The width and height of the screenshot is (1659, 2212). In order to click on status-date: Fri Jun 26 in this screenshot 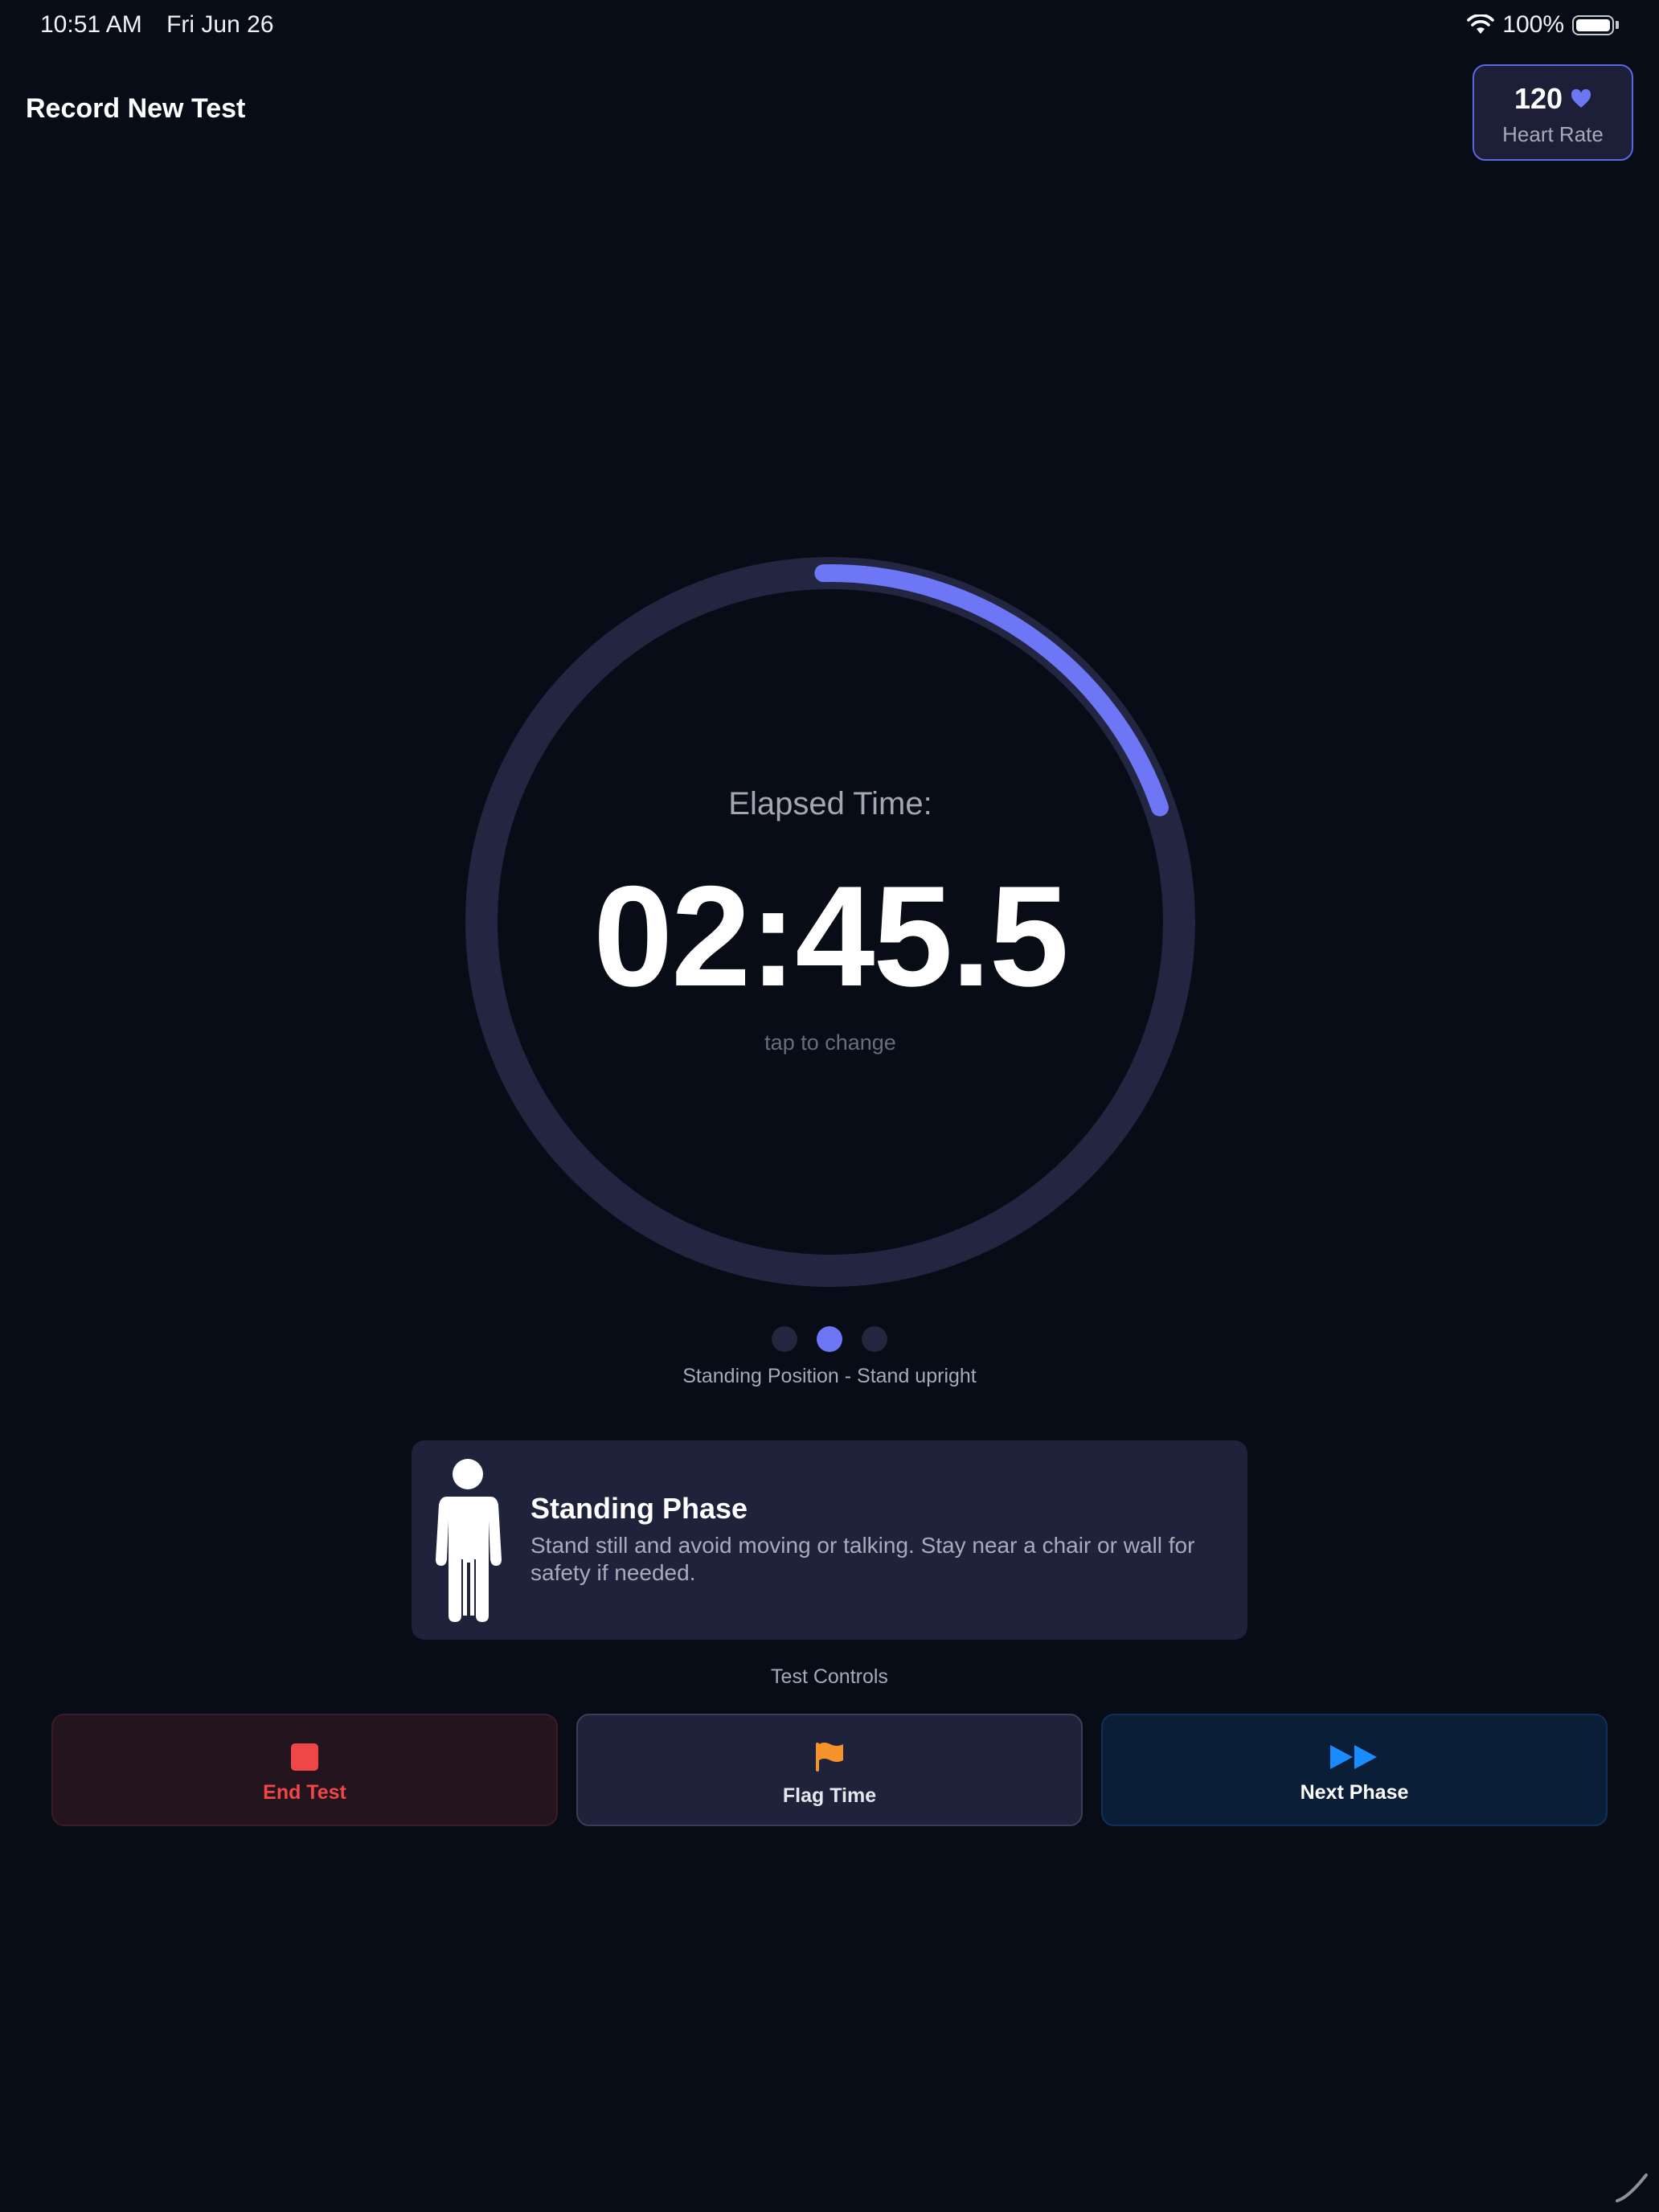, I will do `click(220, 24)`.